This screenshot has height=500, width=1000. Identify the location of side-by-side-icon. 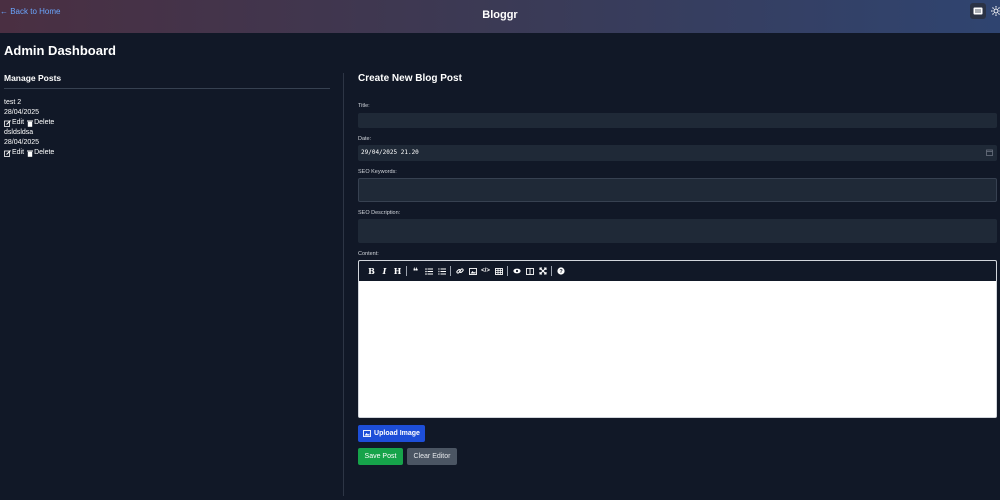
(529, 271).